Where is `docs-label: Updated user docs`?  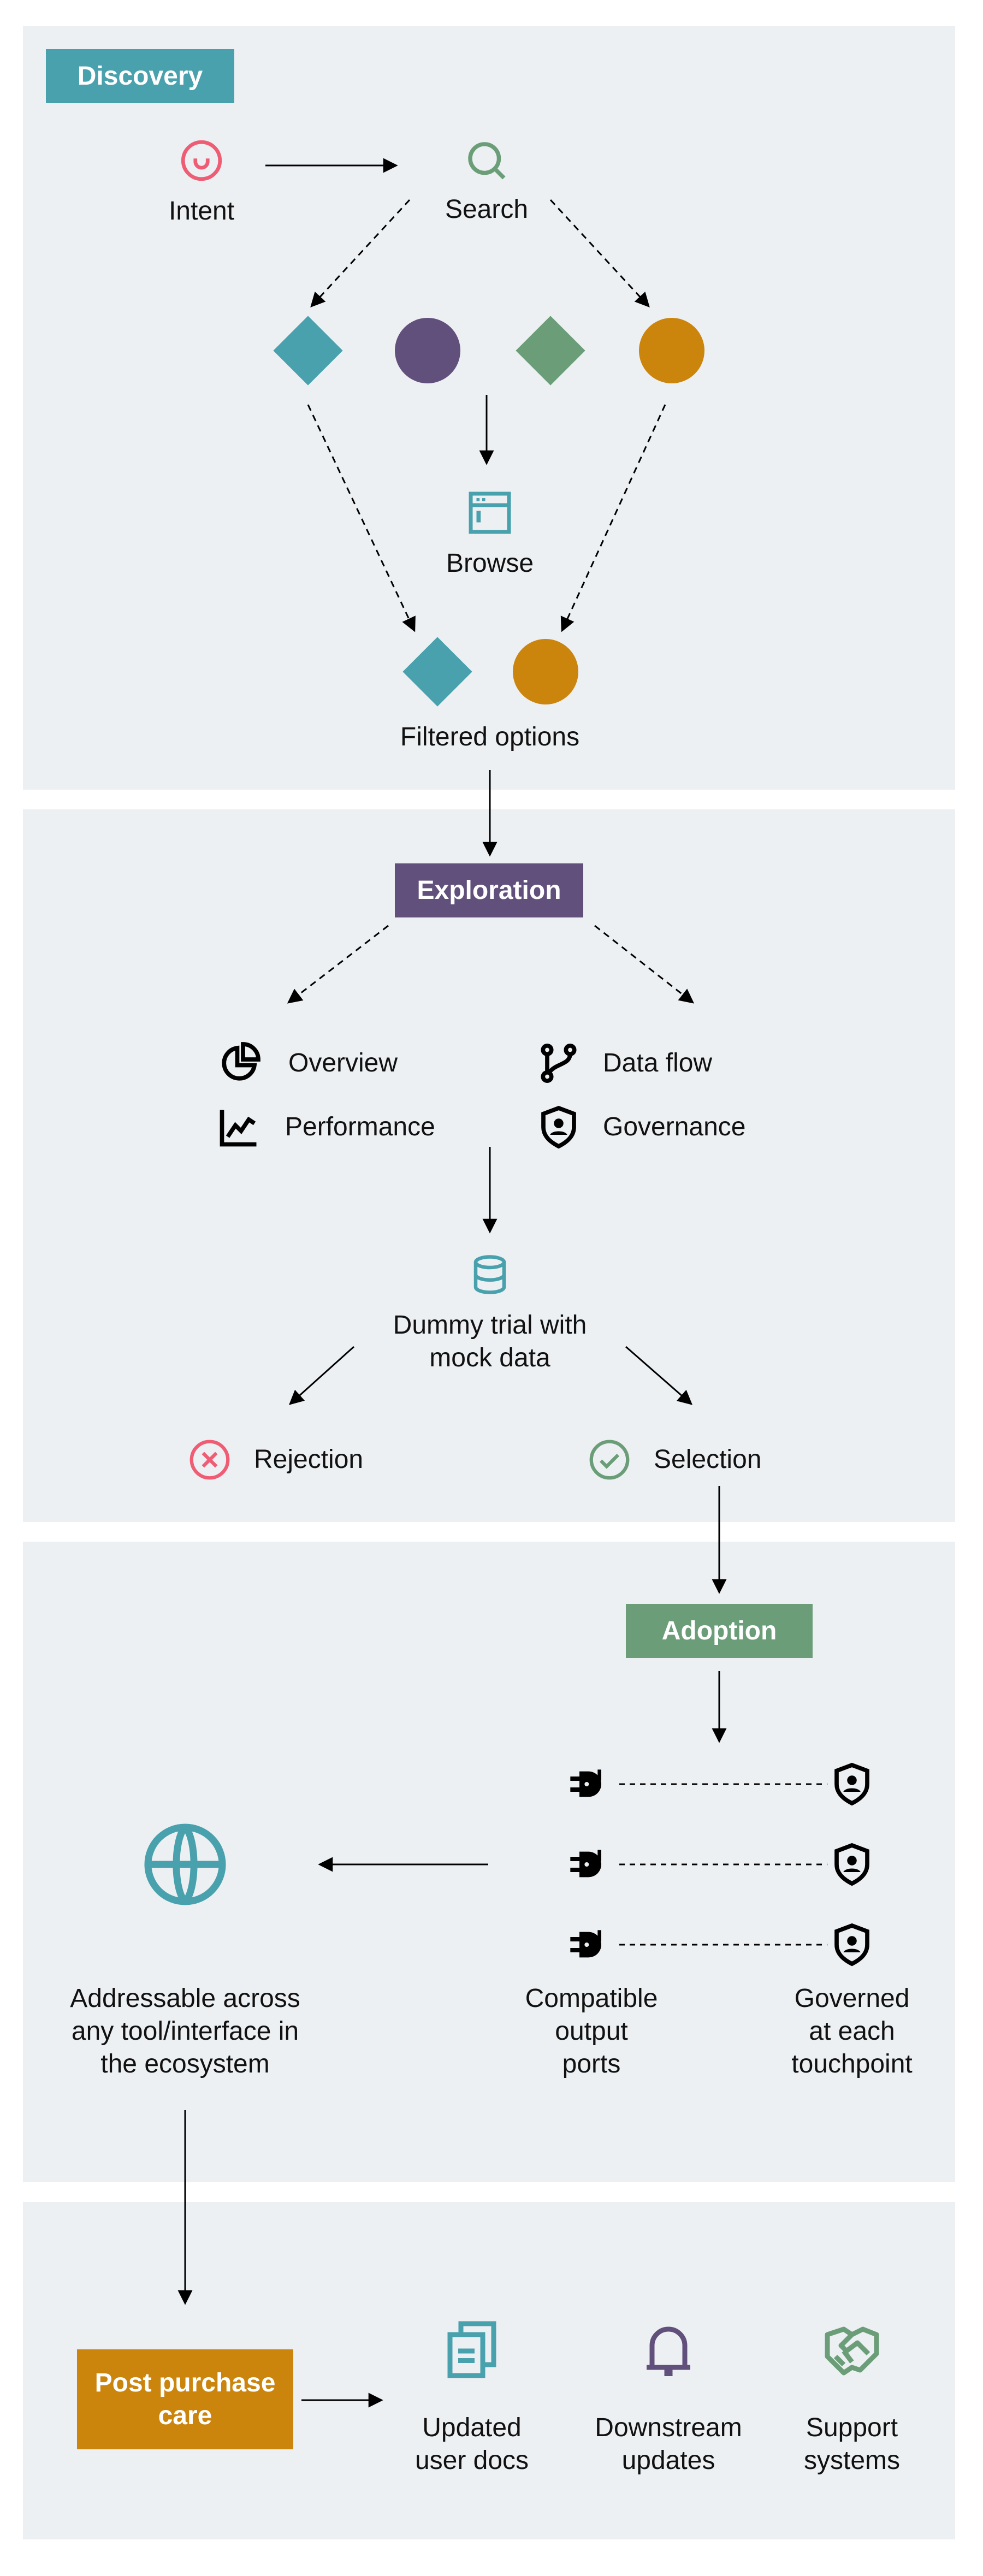
docs-label: Updated user docs is located at coordinates (471, 2444).